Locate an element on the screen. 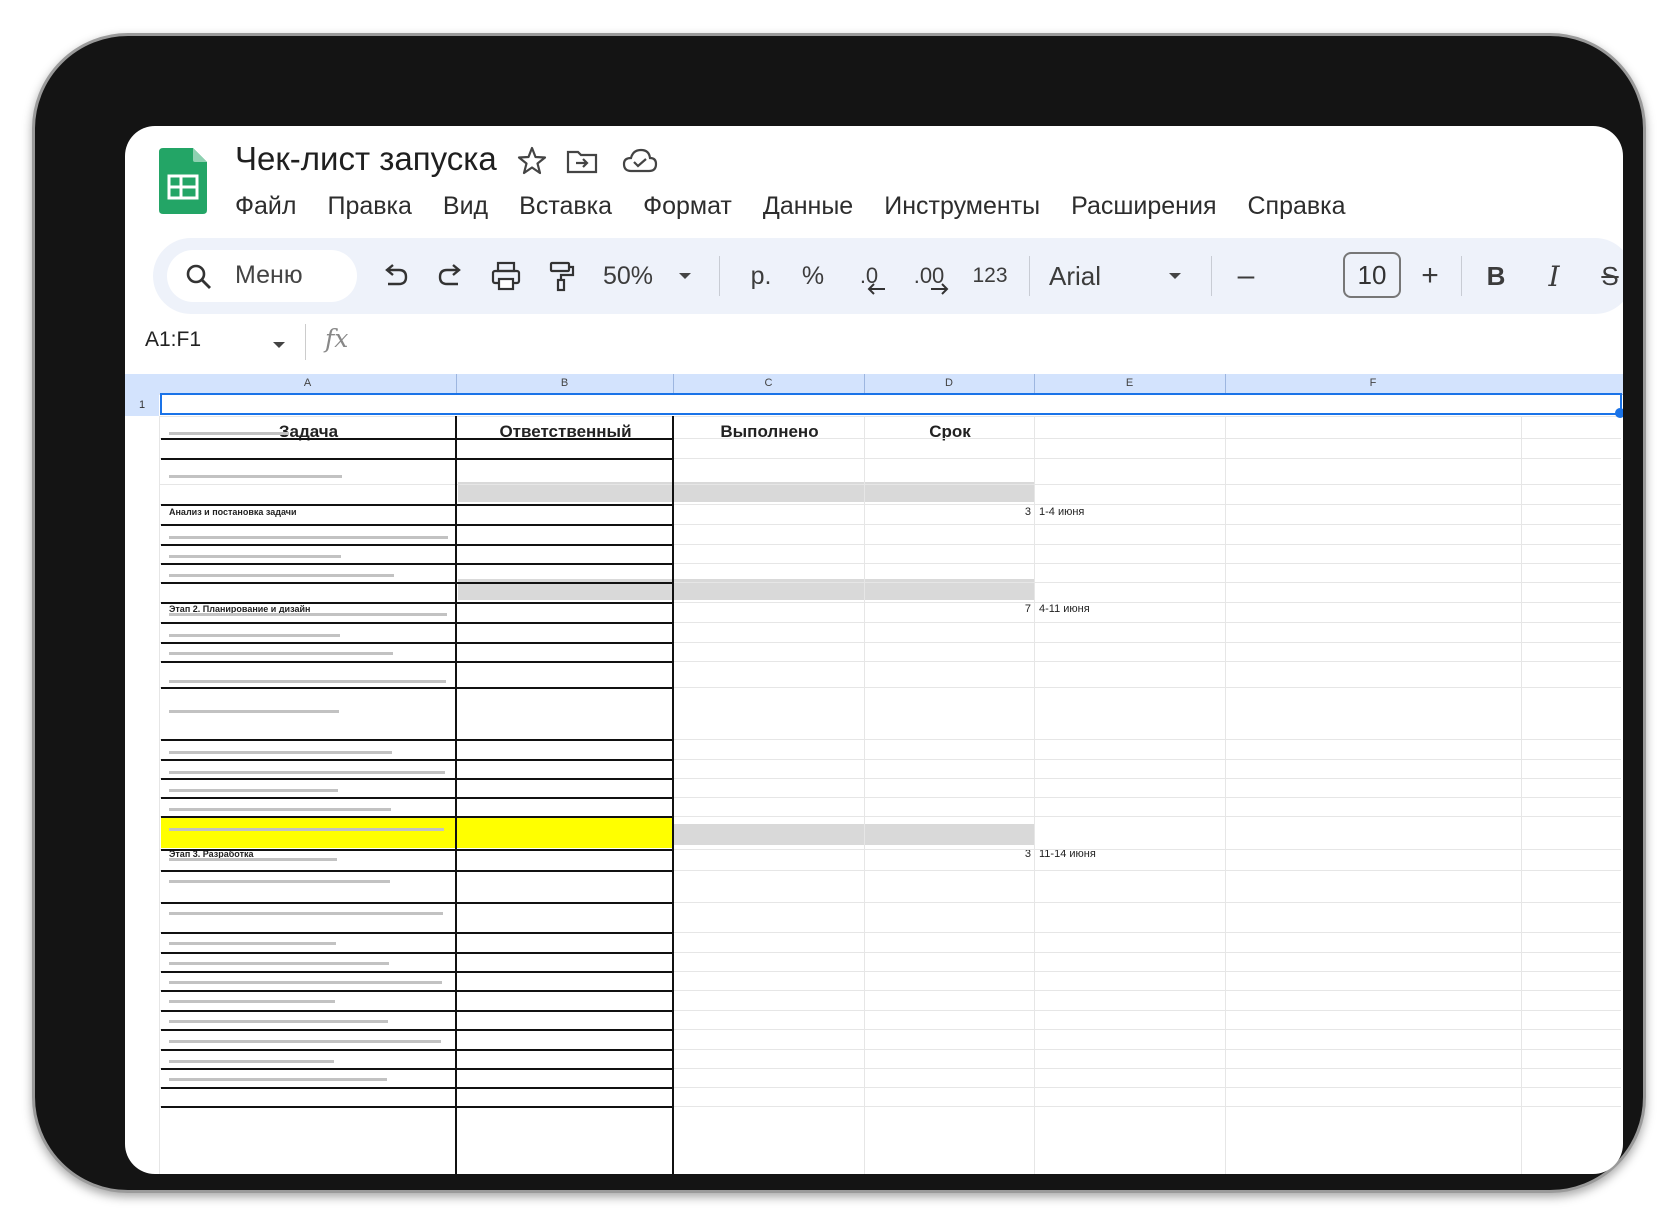 Image resolution: width=1680 pixels, height=1230 pixels. menu-tools: Инструменты is located at coordinates (962, 209).